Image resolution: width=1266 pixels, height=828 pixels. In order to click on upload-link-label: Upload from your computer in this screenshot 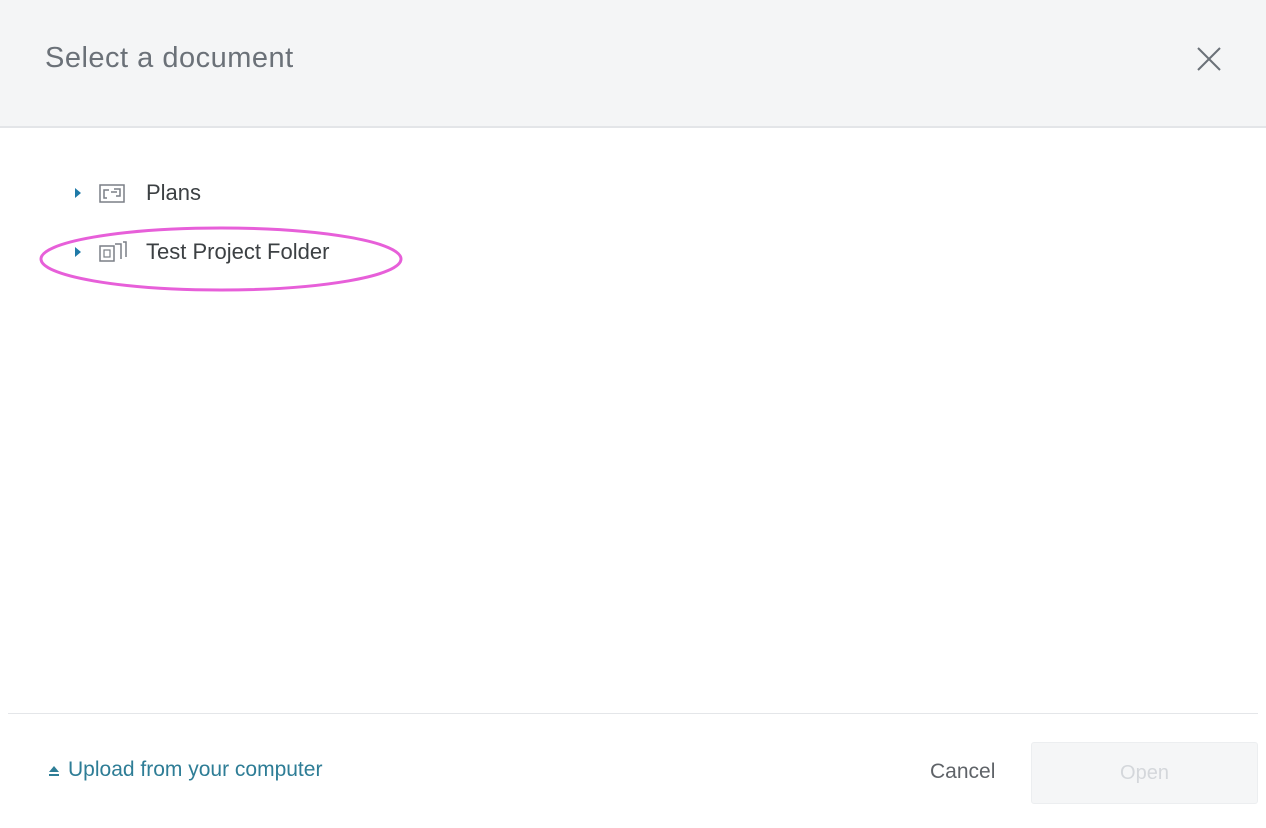, I will do `click(195, 769)`.